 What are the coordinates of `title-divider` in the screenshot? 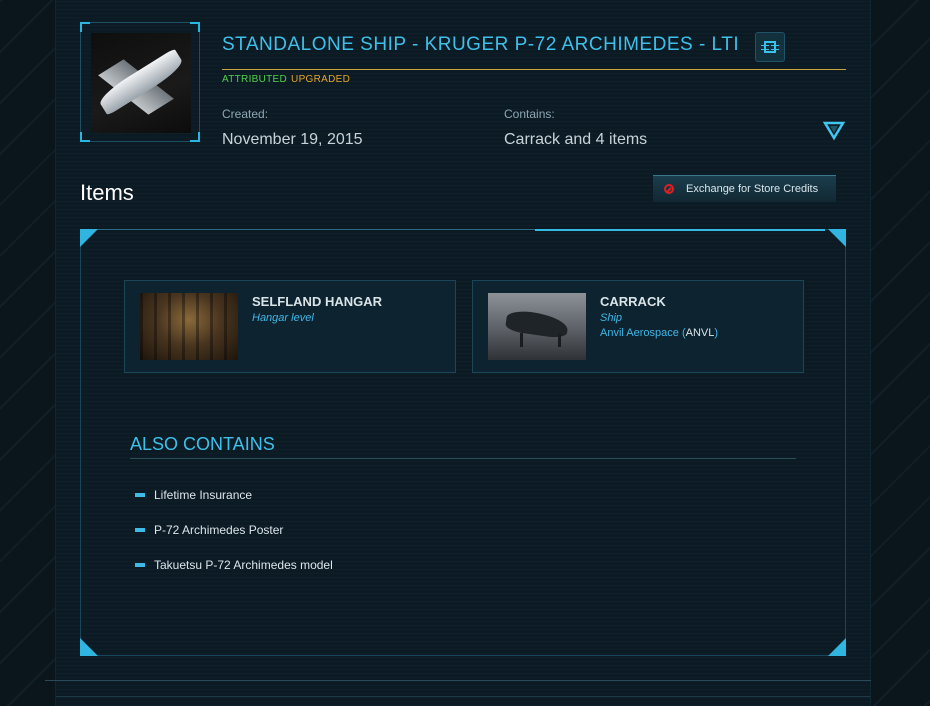 It's located at (534, 69).